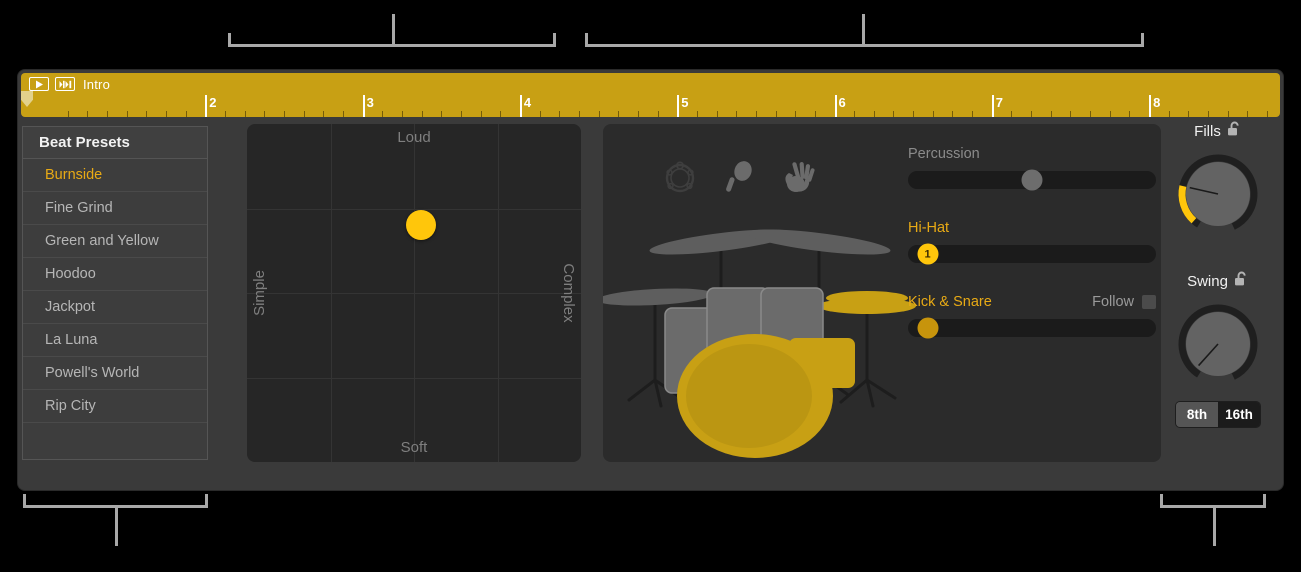 This screenshot has width=1301, height=572. Describe the element at coordinates (1032, 254) in the screenshot. I see `slider-track: 1` at that location.